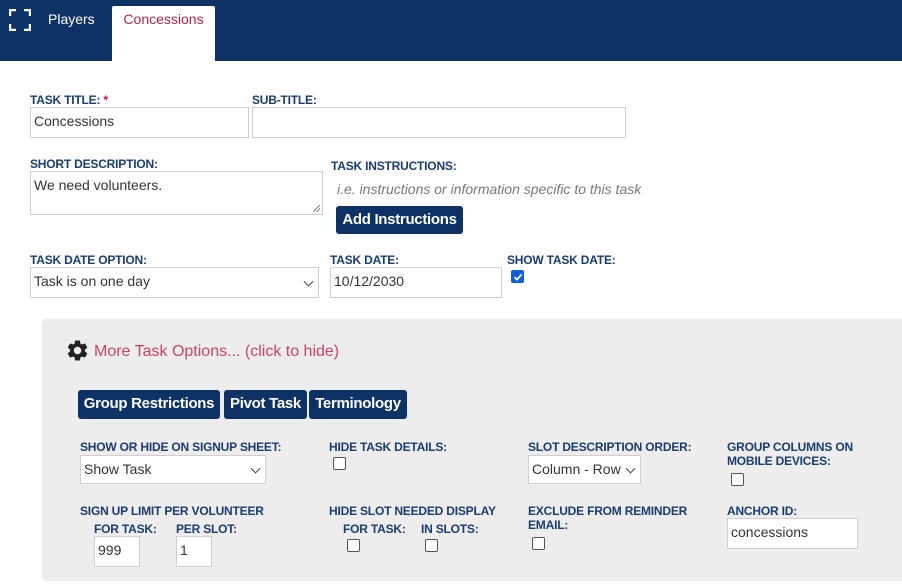  Describe the element at coordinates (206, 529) in the screenshot. I see `signup-limit-per-slot-label: PER SLOT:` at that location.